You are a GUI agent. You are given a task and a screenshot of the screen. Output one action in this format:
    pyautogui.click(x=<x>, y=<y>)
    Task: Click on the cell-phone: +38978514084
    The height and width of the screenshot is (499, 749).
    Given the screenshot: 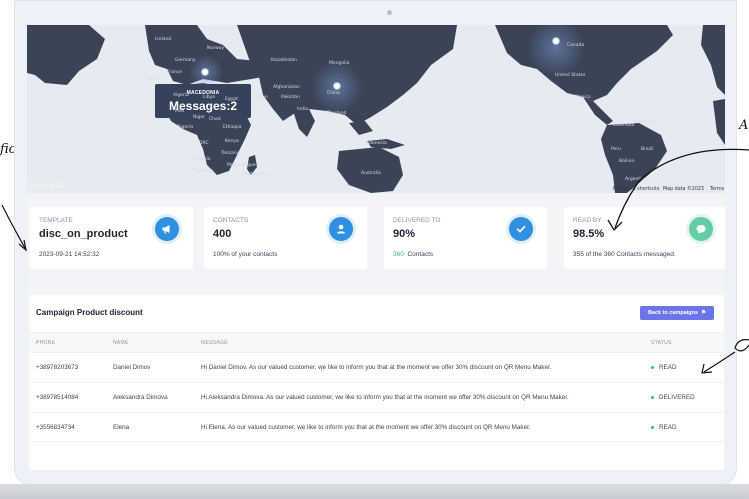 What is the action you would take?
    pyautogui.click(x=57, y=397)
    